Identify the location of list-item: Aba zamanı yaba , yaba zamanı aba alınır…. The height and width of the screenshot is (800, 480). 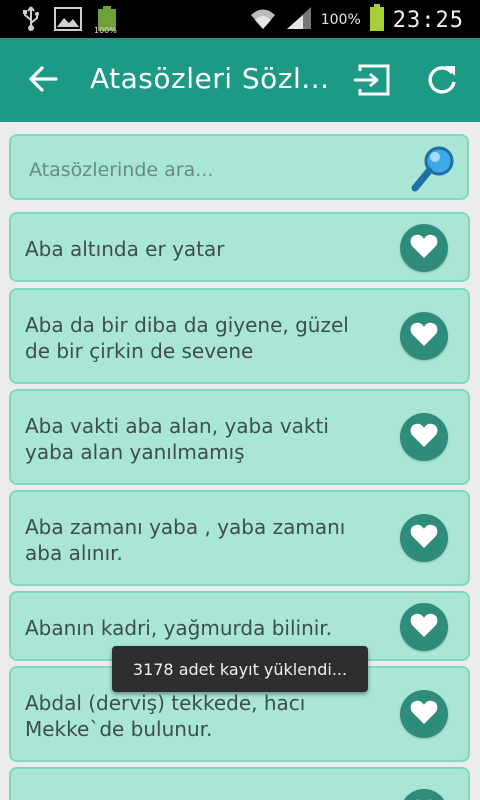
(239, 538).